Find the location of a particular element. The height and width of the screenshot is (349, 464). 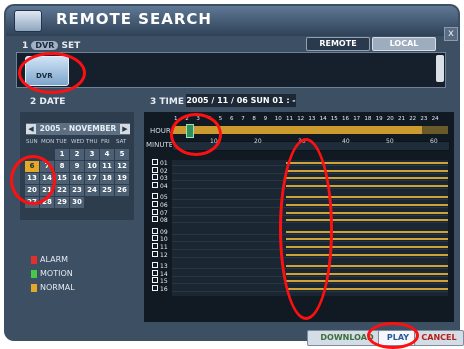

weekday-label: TUE is located at coordinates (61, 142).